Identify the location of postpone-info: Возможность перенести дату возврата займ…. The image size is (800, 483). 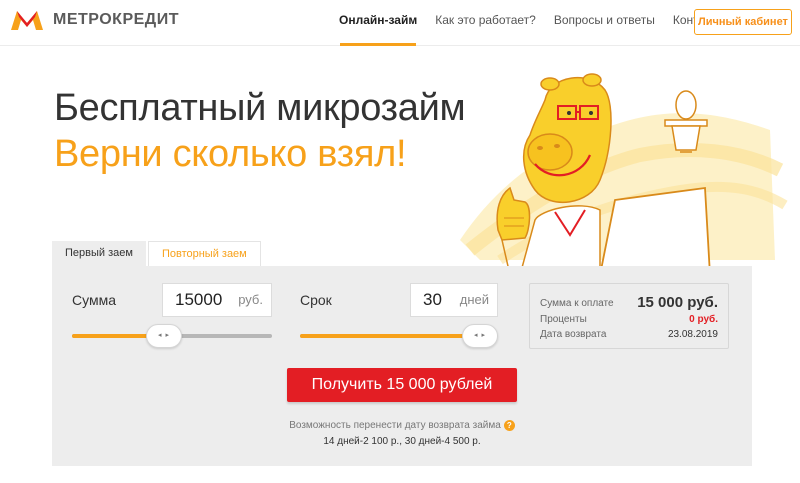
(402, 425).